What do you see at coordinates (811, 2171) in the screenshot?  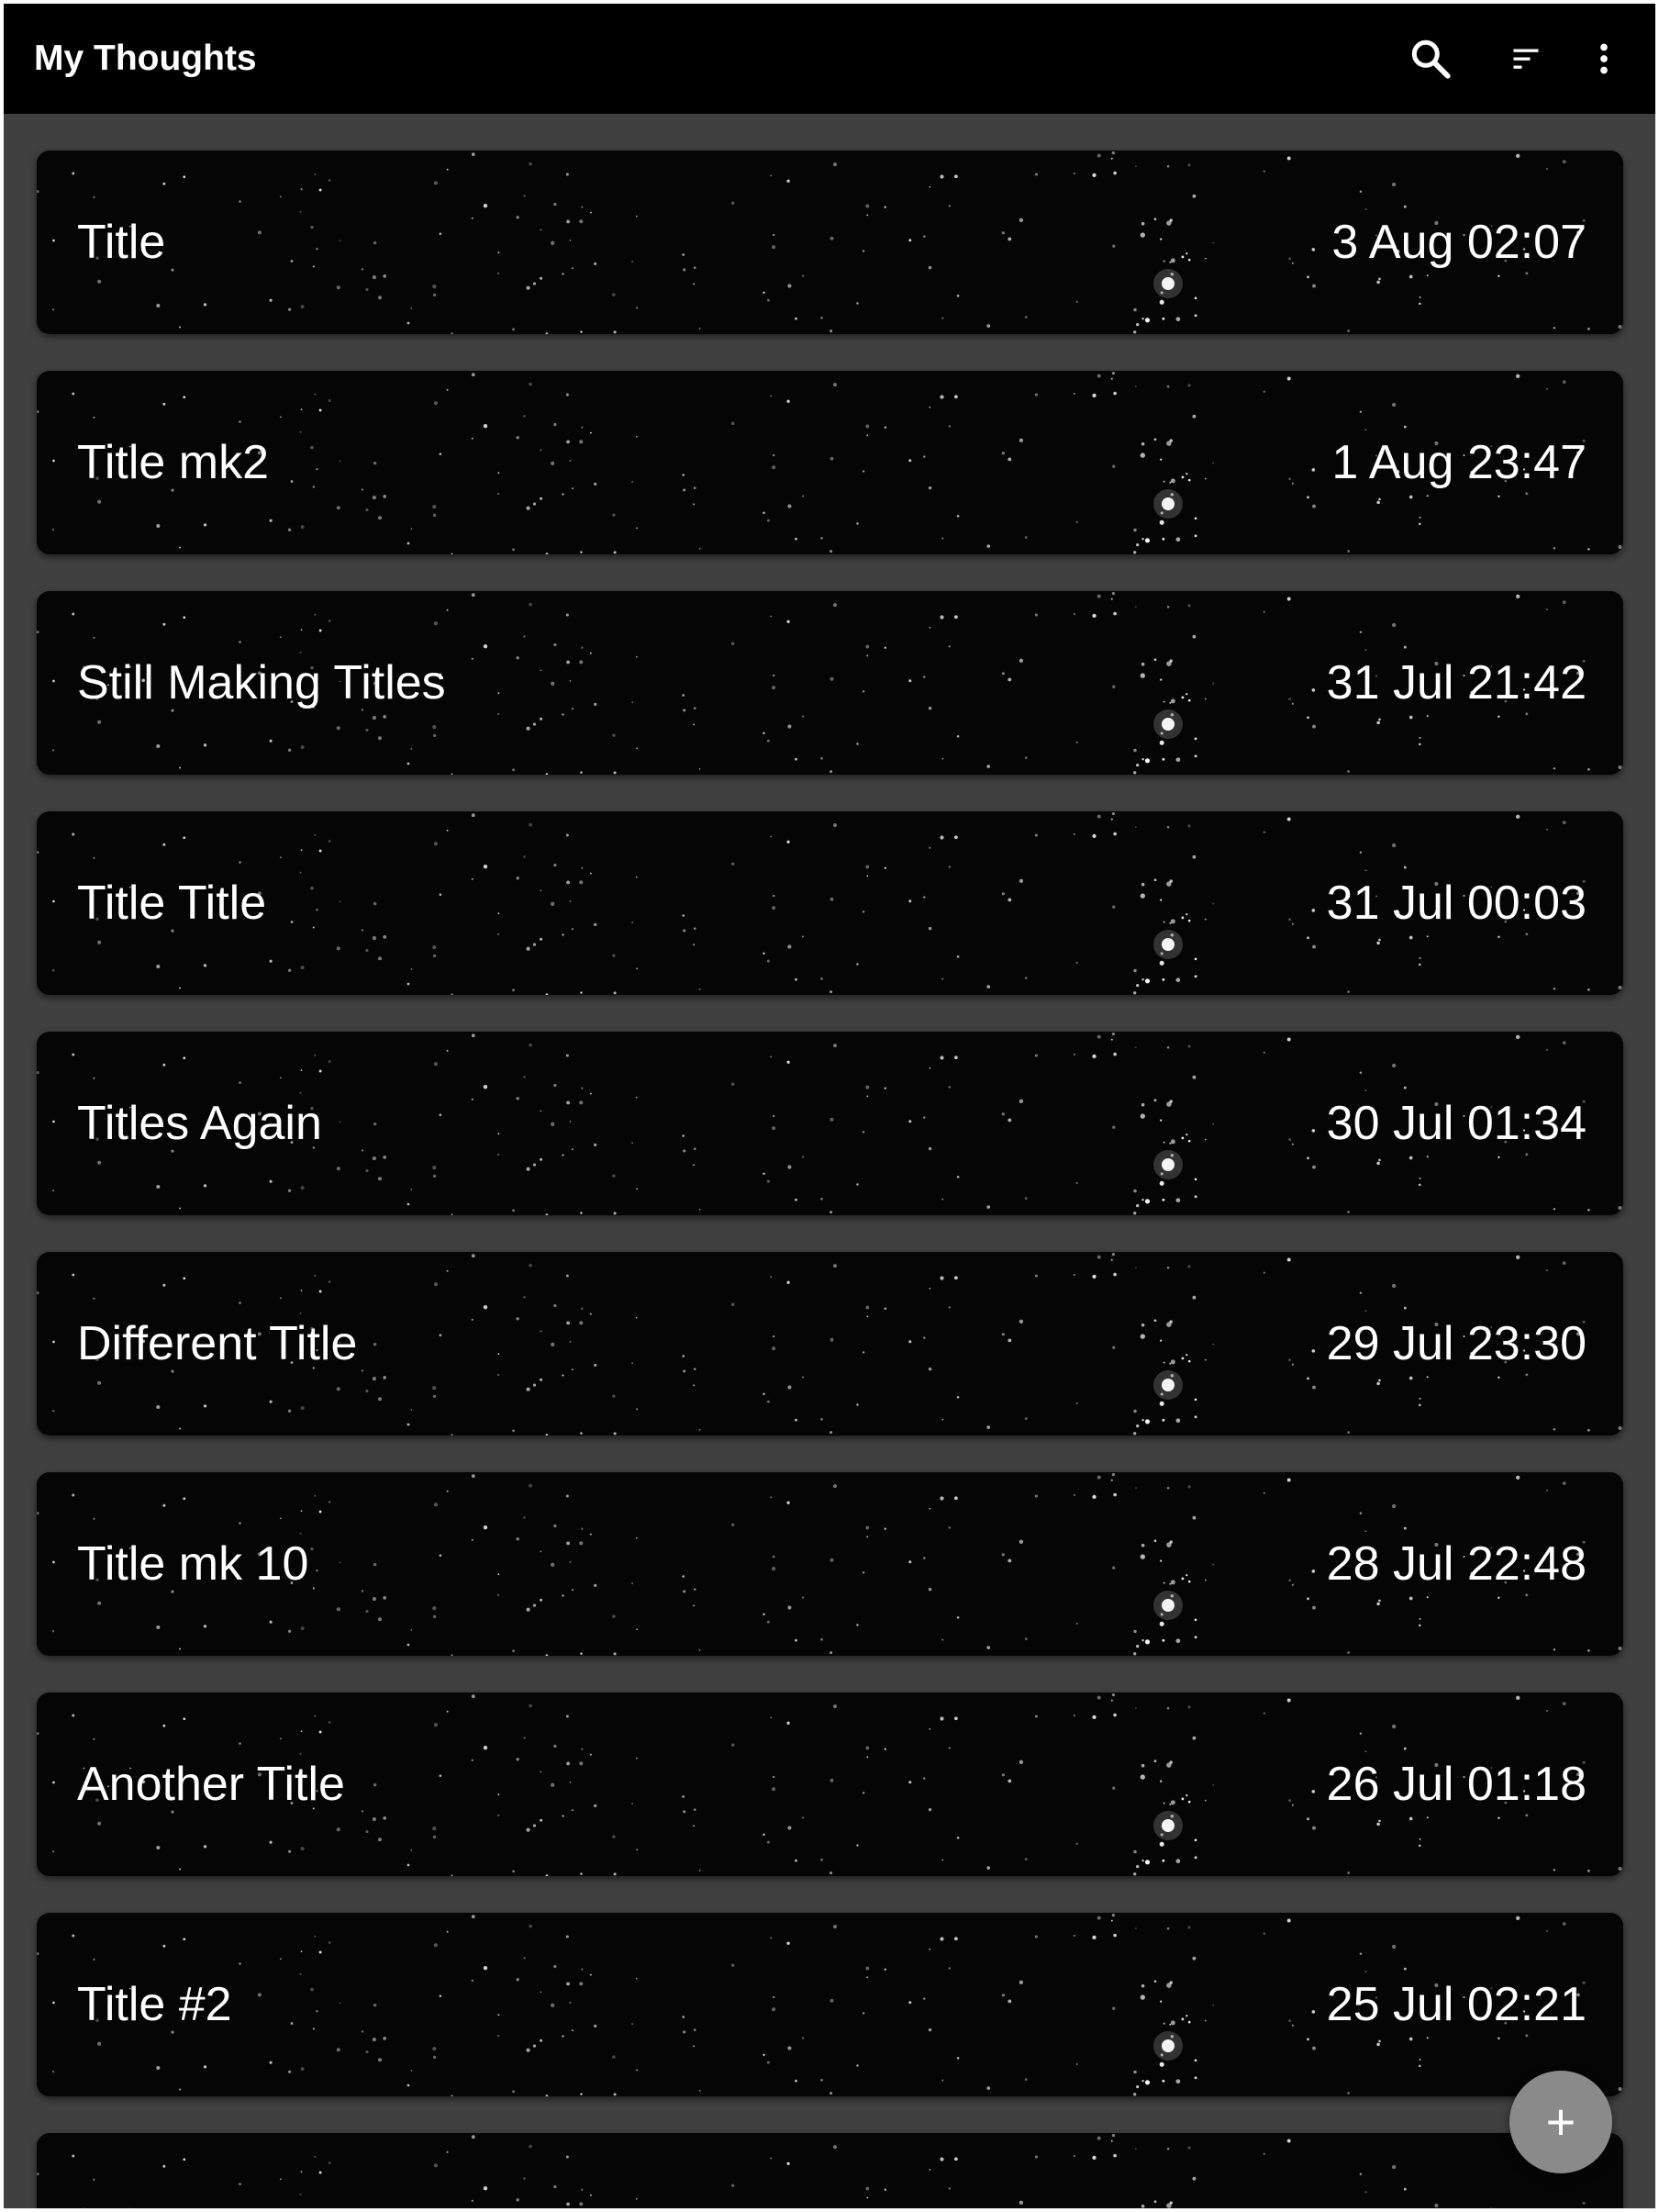 I see `starfield-background` at bounding box center [811, 2171].